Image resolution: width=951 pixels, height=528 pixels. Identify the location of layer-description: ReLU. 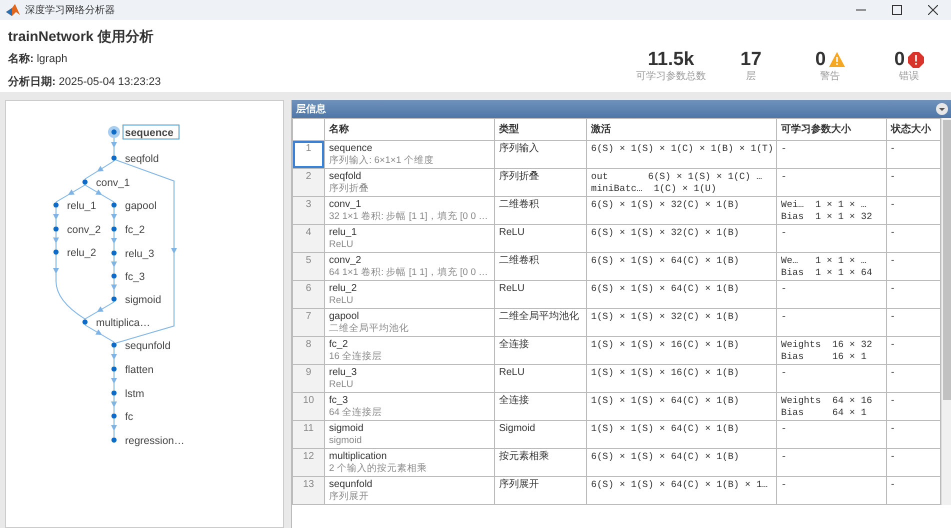
(341, 385).